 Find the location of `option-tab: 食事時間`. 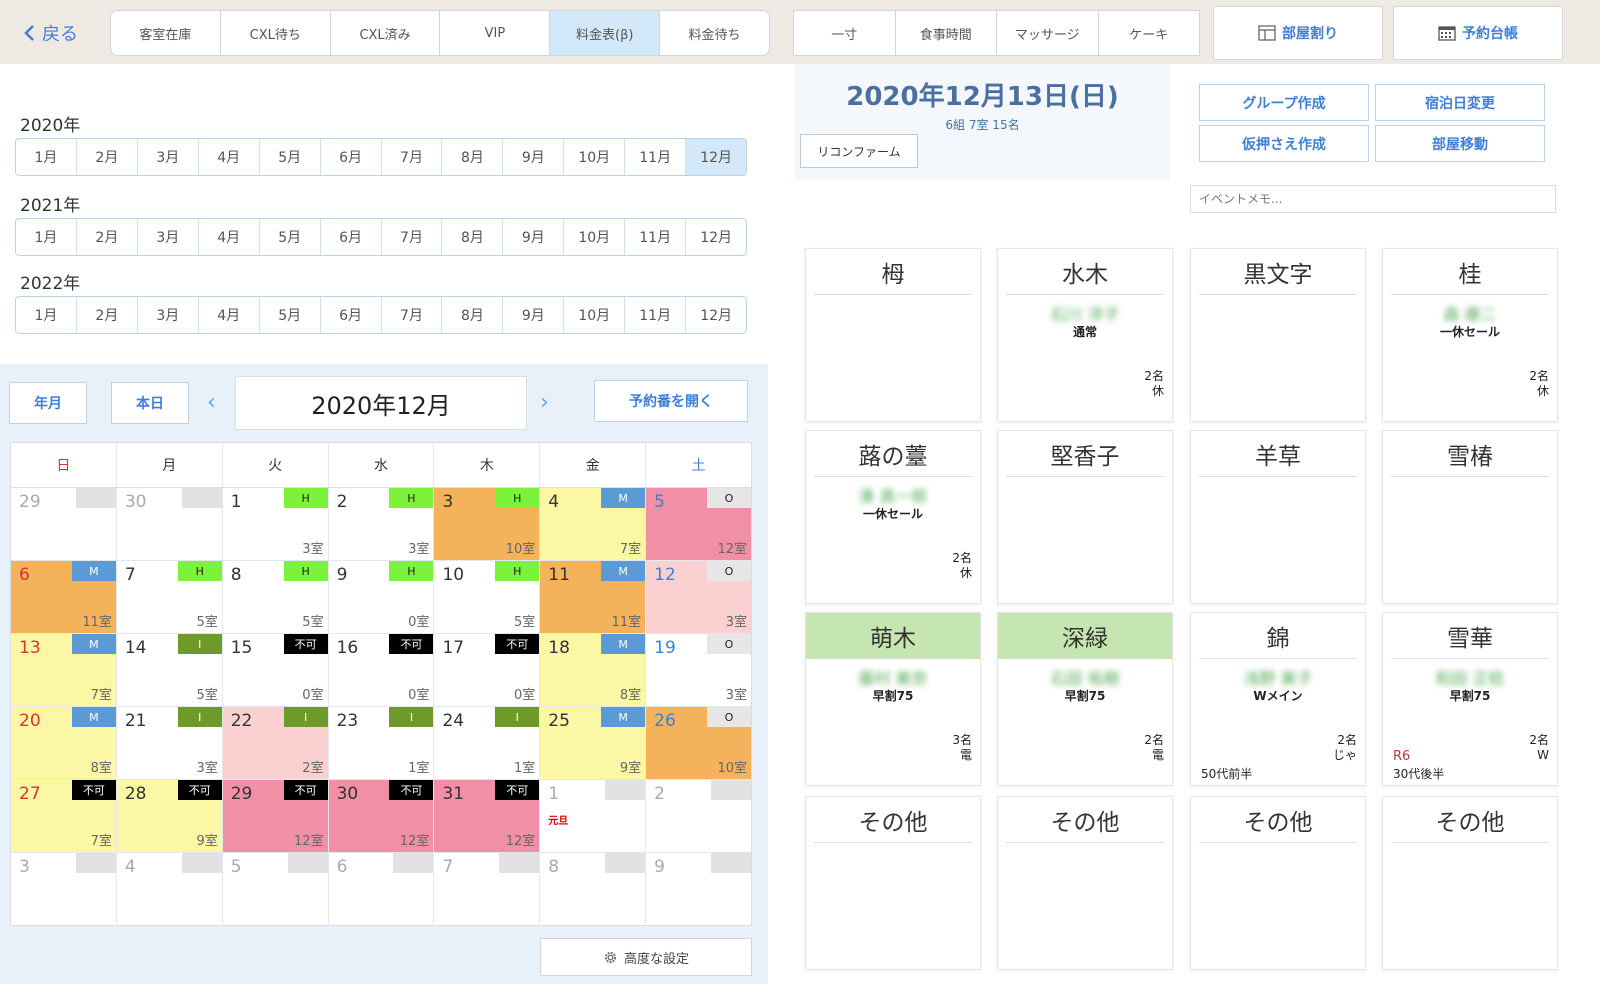

option-tab: 食事時間 is located at coordinates (946, 33).